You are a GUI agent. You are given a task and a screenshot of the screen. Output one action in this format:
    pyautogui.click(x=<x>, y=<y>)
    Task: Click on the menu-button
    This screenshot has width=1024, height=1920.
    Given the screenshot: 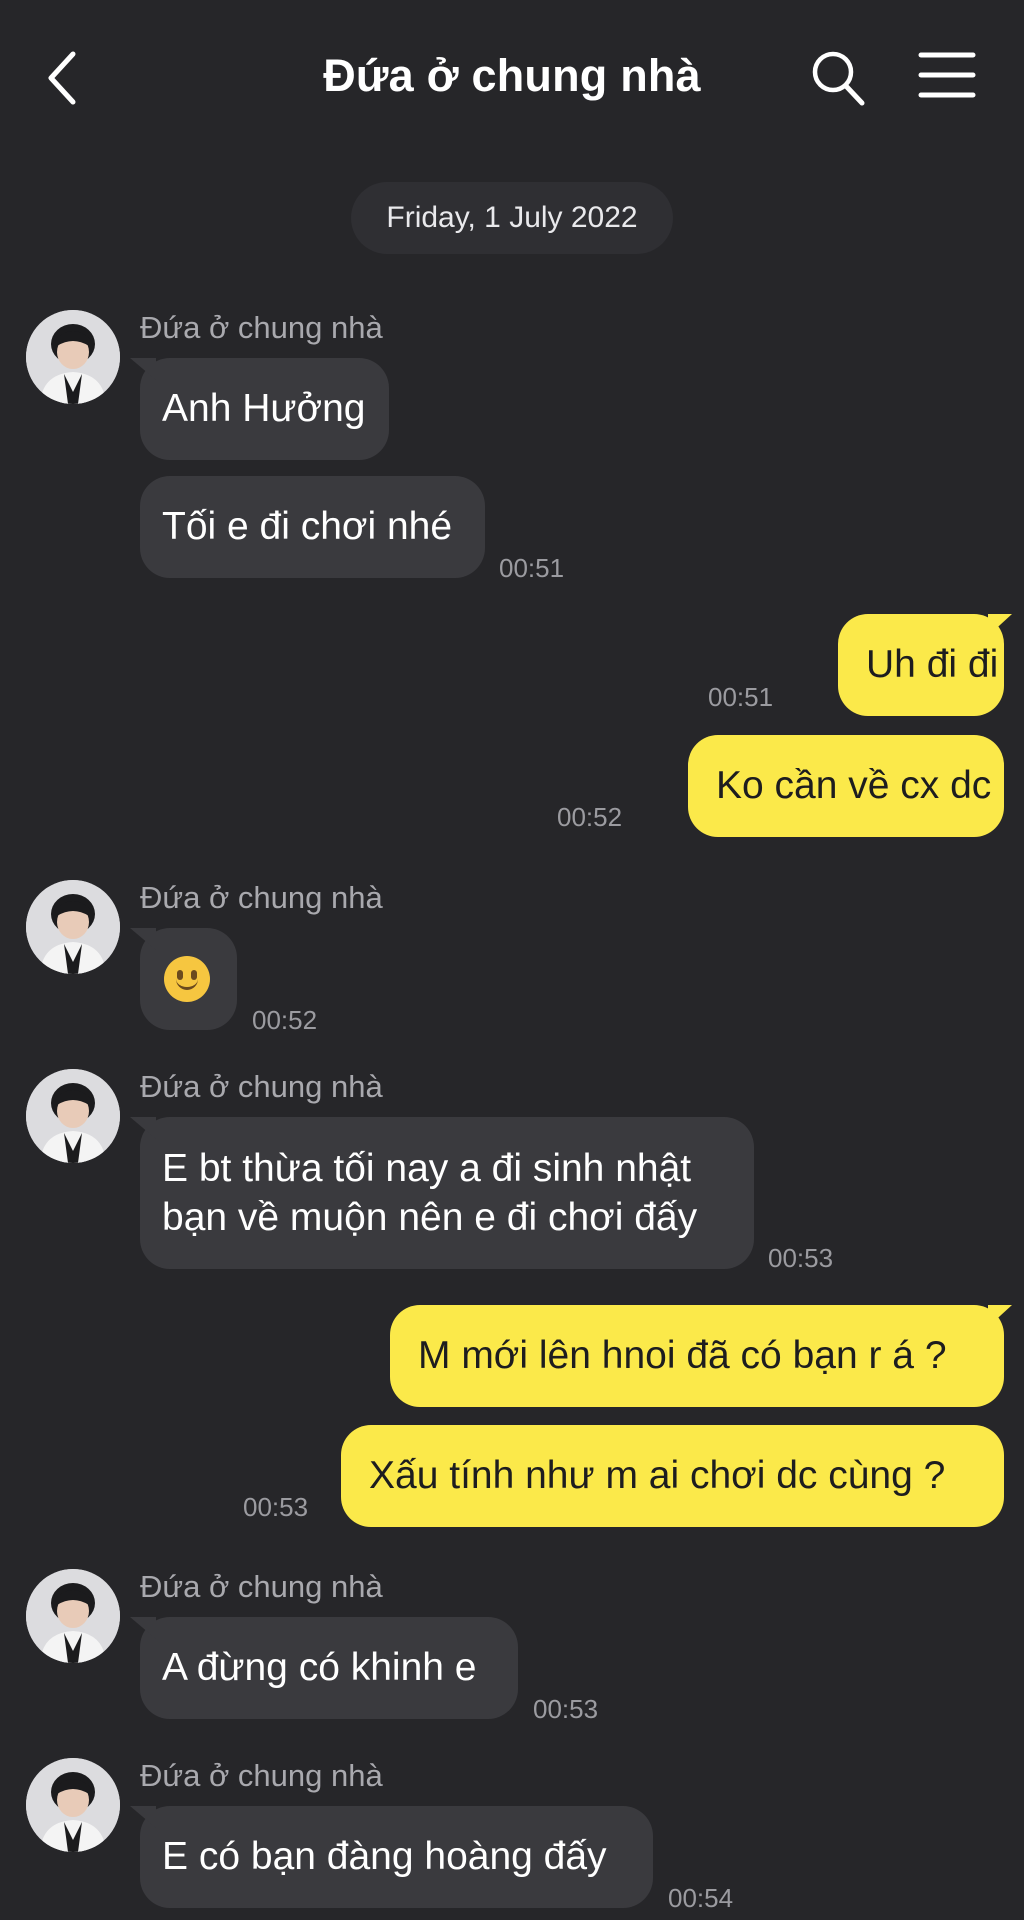 What is the action you would take?
    pyautogui.click(x=947, y=75)
    